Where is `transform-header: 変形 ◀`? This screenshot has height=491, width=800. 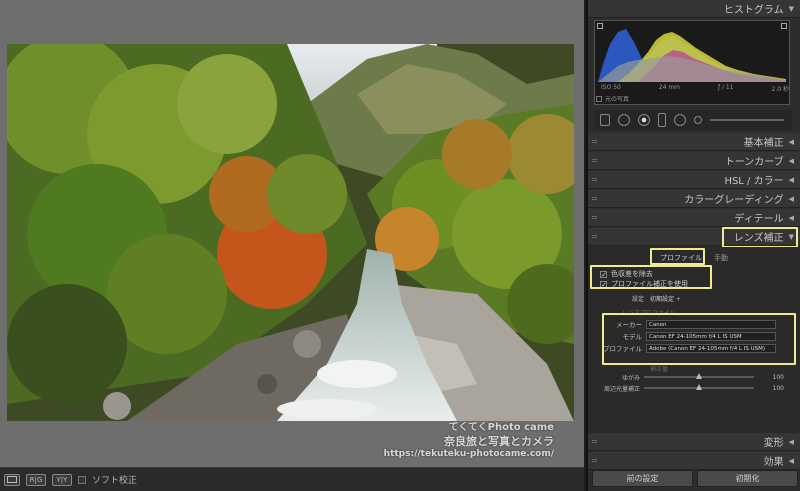 transform-header: 変形 ◀ is located at coordinates (694, 442).